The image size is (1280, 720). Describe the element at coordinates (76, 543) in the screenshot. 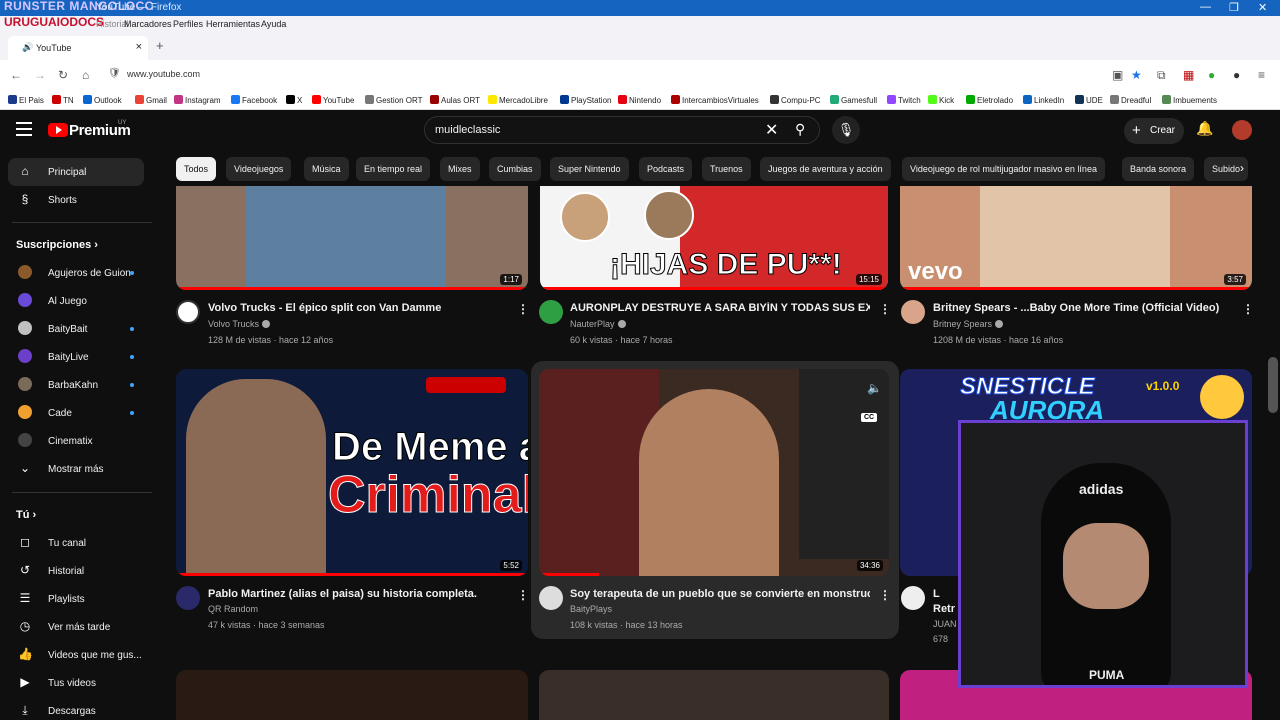

I see `sidebar-item-tu-canal: ◻ Tu canal` at that location.